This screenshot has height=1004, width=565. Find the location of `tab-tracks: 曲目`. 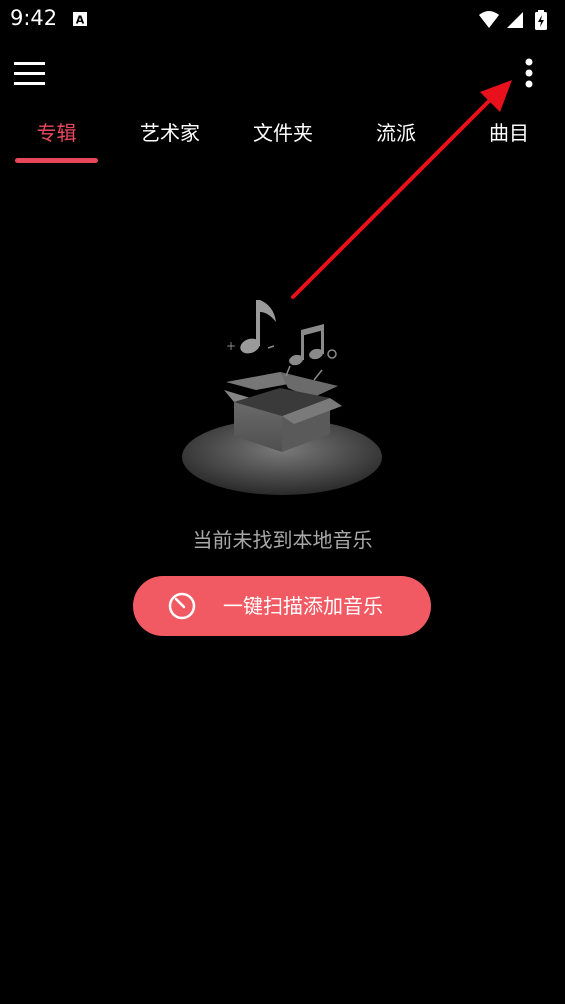

tab-tracks: 曲目 is located at coordinates (509, 133).